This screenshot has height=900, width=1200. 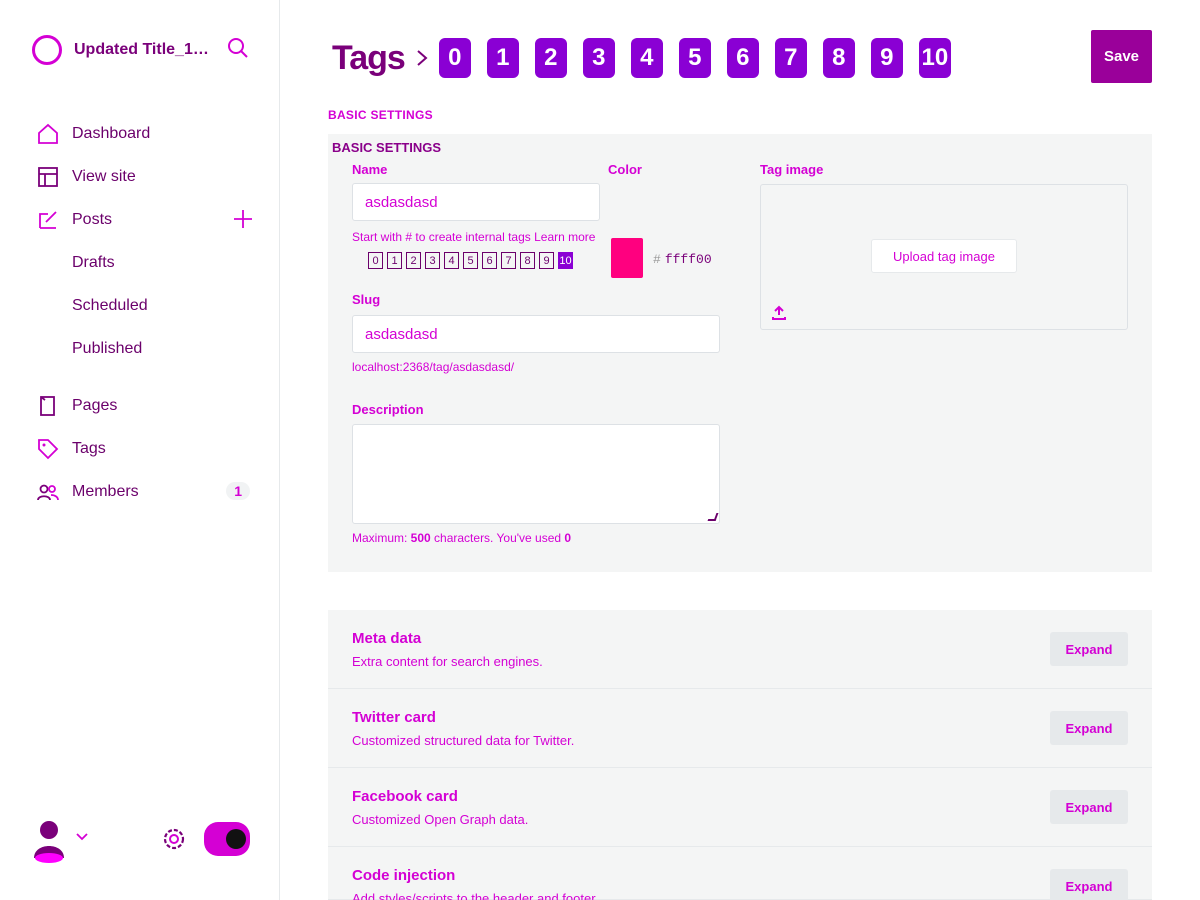 What do you see at coordinates (143, 405) in the screenshot?
I see `nav-item-pages: Pages` at bounding box center [143, 405].